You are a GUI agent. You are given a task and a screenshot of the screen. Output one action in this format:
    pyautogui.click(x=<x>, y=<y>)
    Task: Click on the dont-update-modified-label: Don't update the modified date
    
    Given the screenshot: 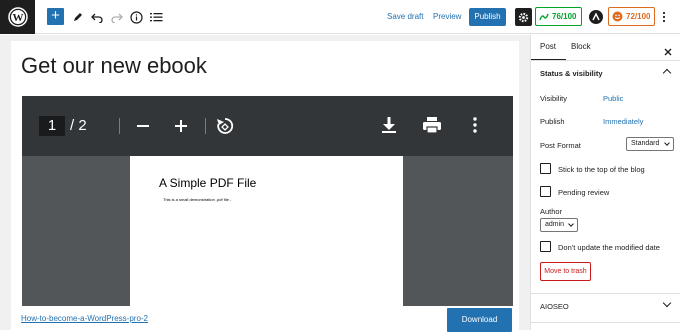 What is the action you would take?
    pyautogui.click(x=609, y=247)
    